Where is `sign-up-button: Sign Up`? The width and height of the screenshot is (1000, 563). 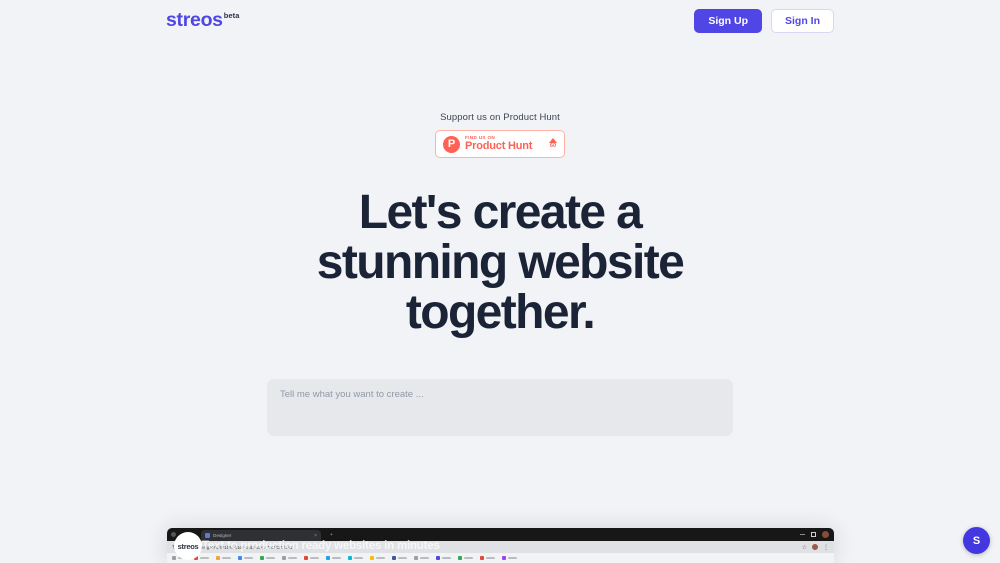 sign-up-button: Sign Up is located at coordinates (728, 21).